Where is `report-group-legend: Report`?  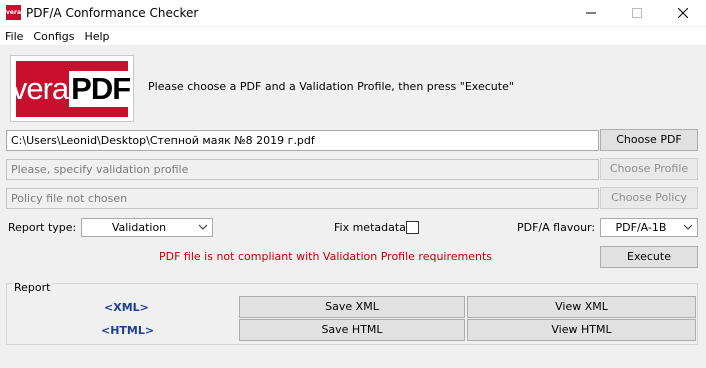 report-group-legend: Report is located at coordinates (32, 287).